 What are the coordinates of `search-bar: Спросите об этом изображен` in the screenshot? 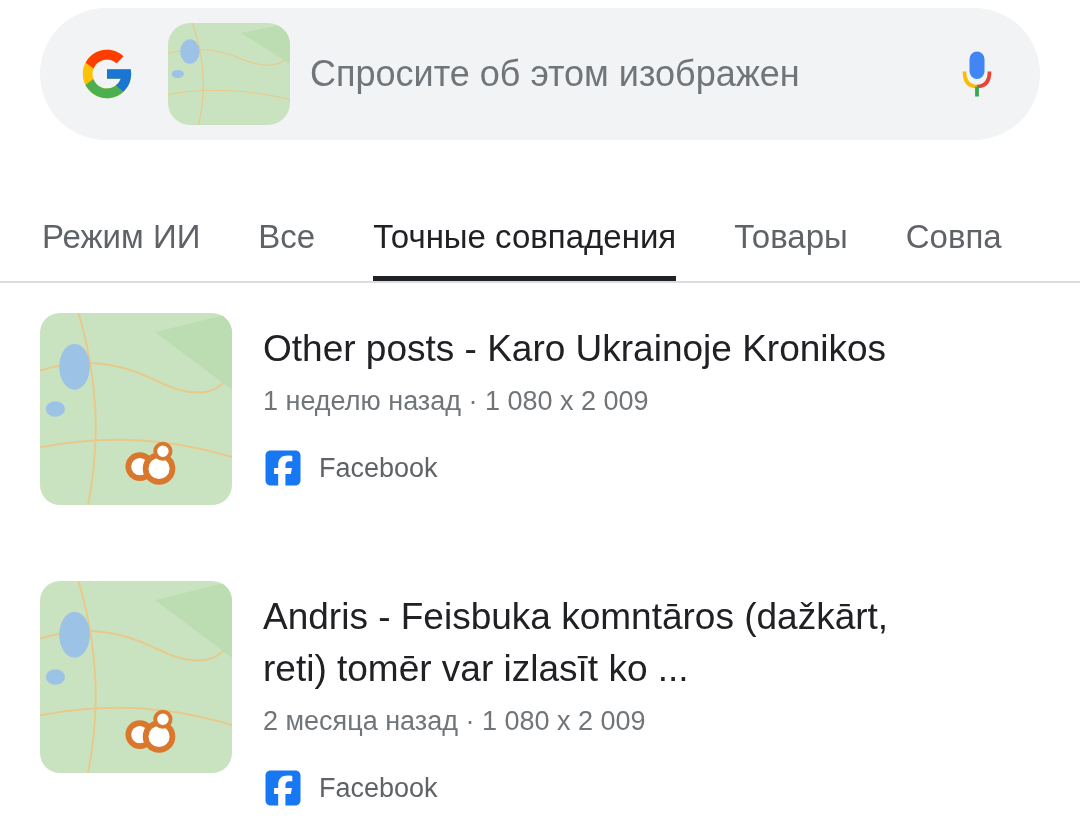 It's located at (540, 74).